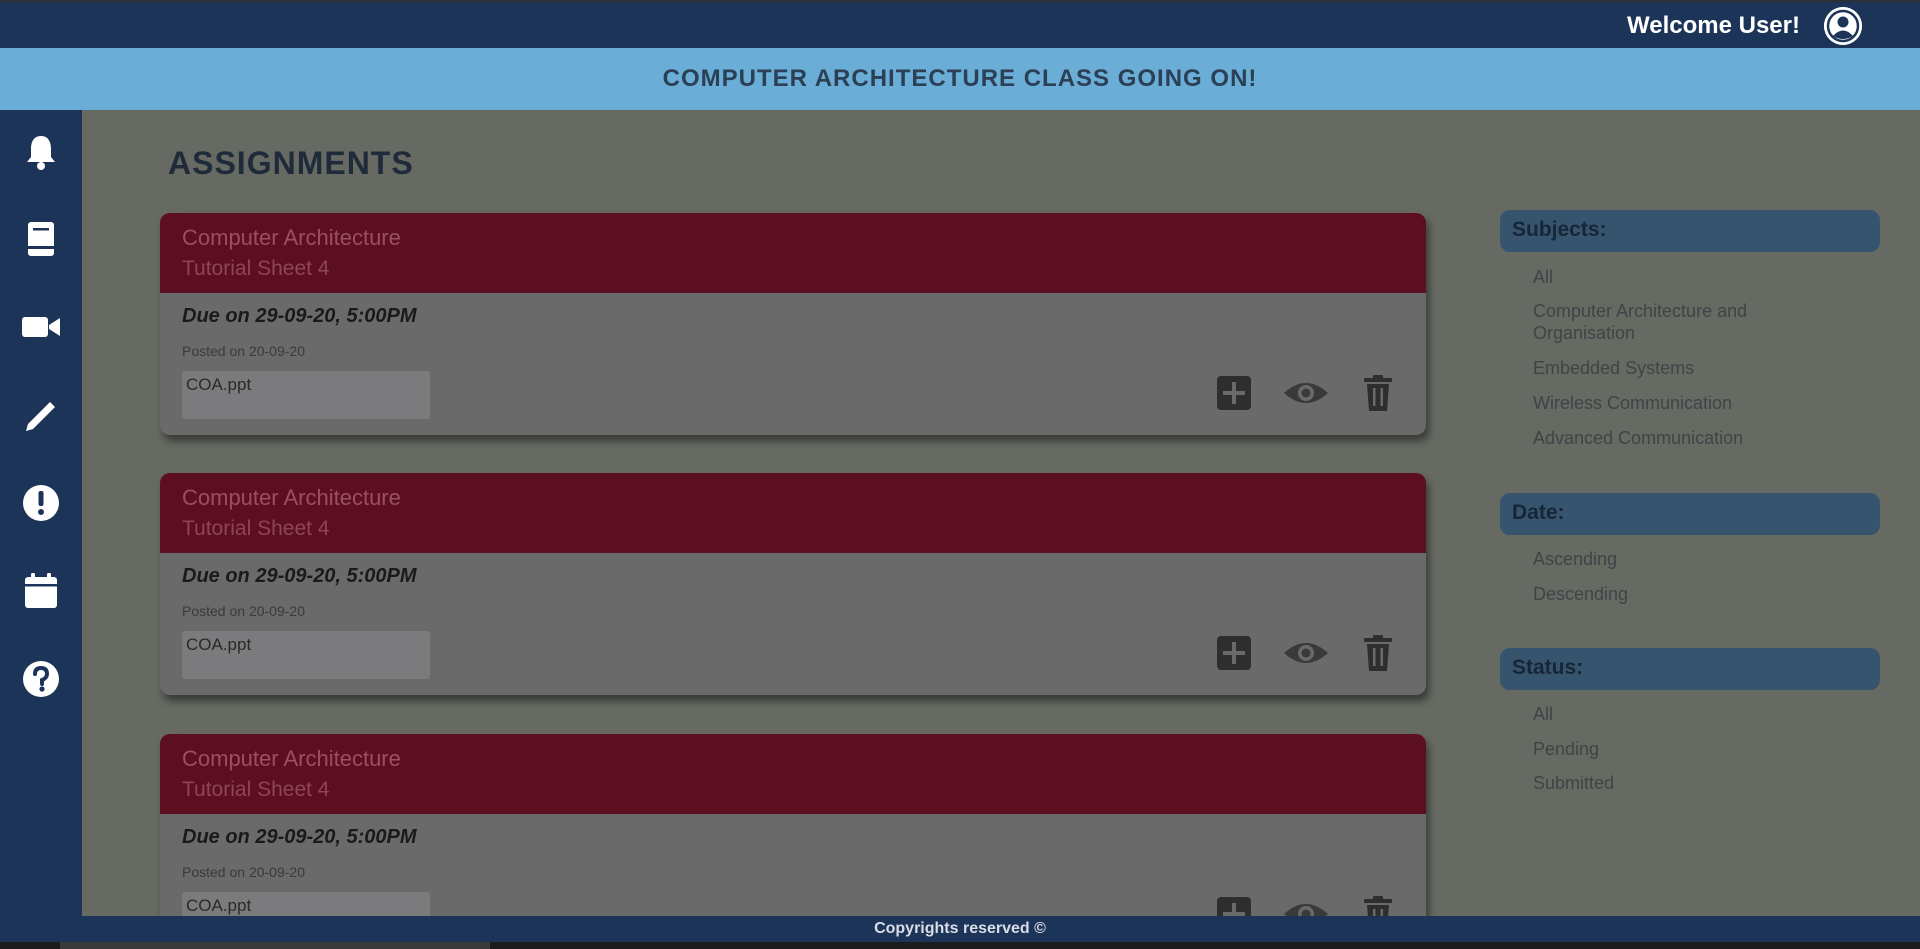 This screenshot has width=1920, height=949. I want to click on bottom-scroll-tab, so click(275, 945).